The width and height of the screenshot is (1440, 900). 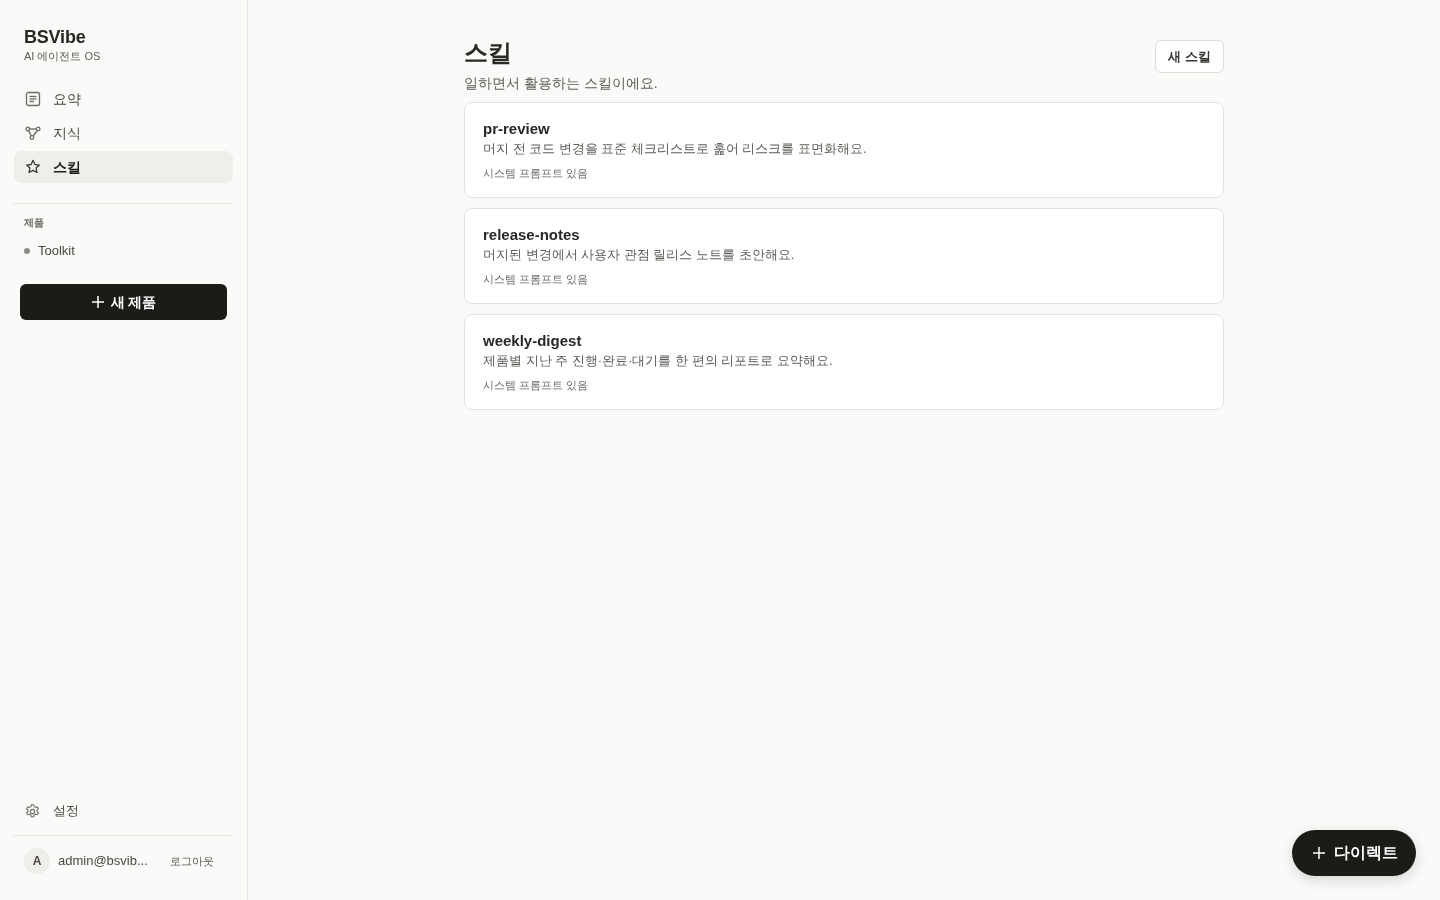 I want to click on skill-card: release-notes 머지된 변경에서 사용자 관점 릴리스 노트를 초안해요. 시스템 프롬프트 있음, so click(x=844, y=256).